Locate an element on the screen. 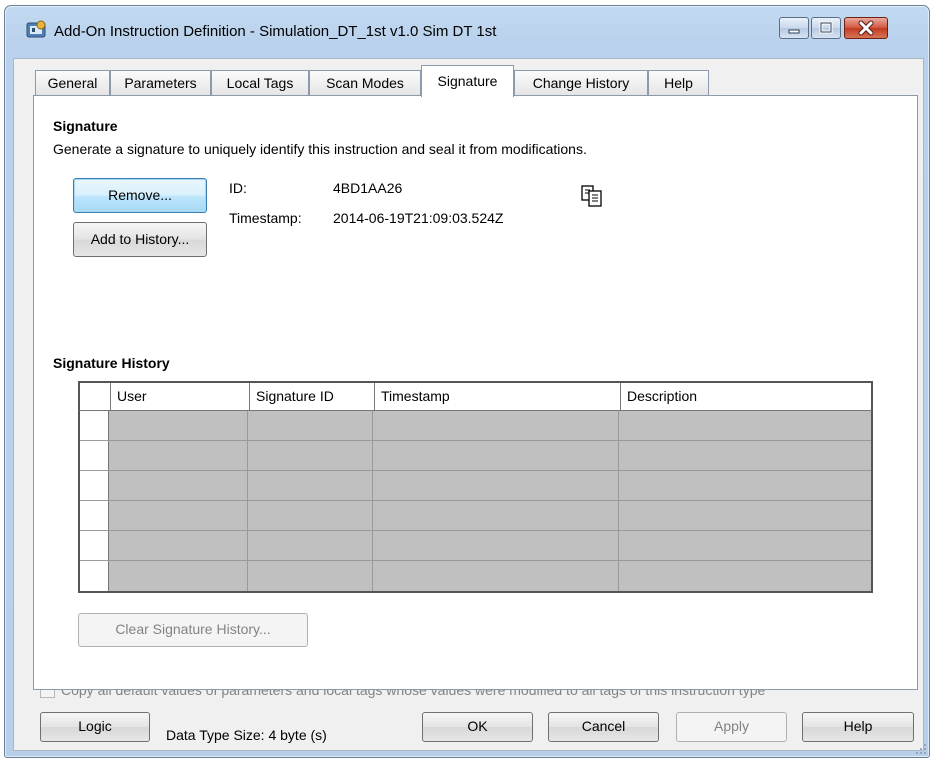 This screenshot has height=763, width=939. signature-history-heading: Signature History is located at coordinates (111, 363).